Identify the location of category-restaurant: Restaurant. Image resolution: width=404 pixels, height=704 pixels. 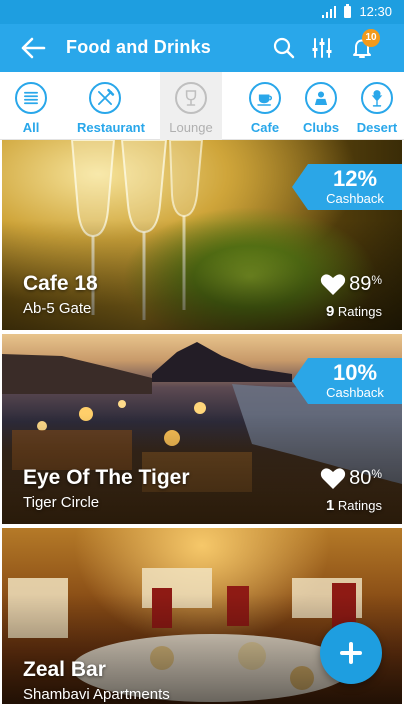
(111, 106).